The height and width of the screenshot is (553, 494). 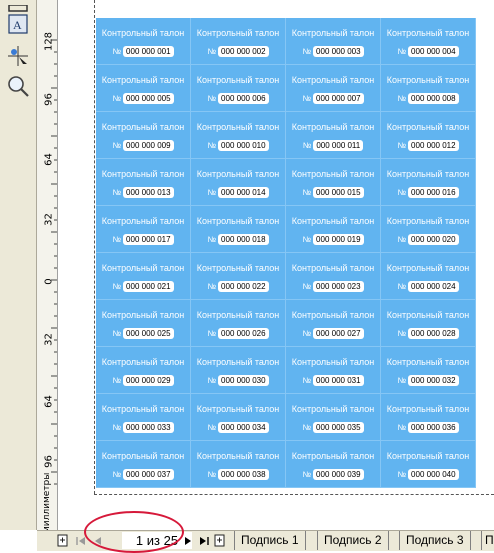 I want to click on ticket-cell: Контрольный талон № 000 000 034, so click(x=238, y=417).